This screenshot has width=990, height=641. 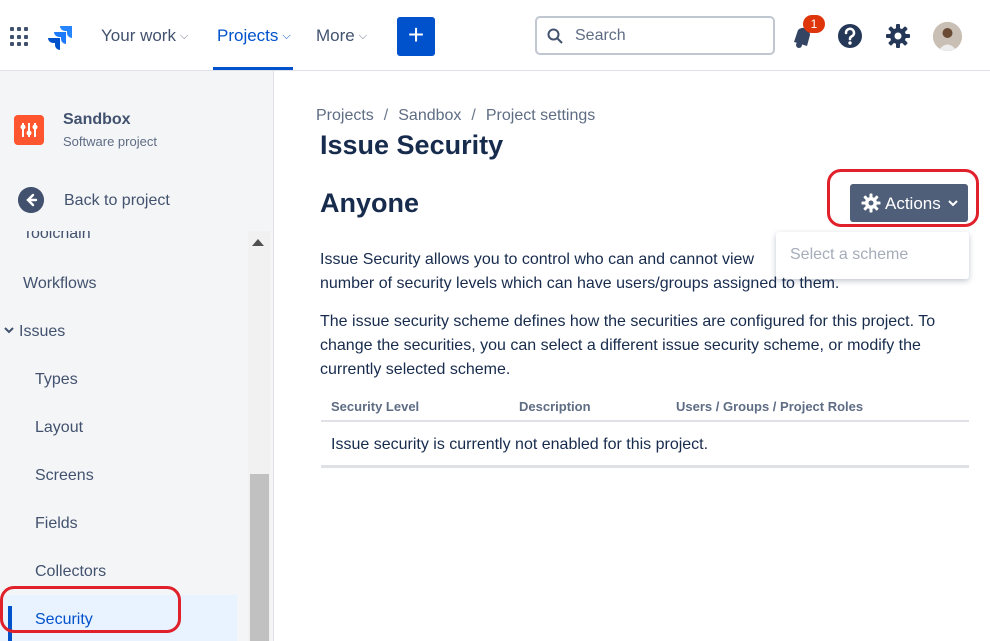 I want to click on user-avatar, so click(x=947, y=36).